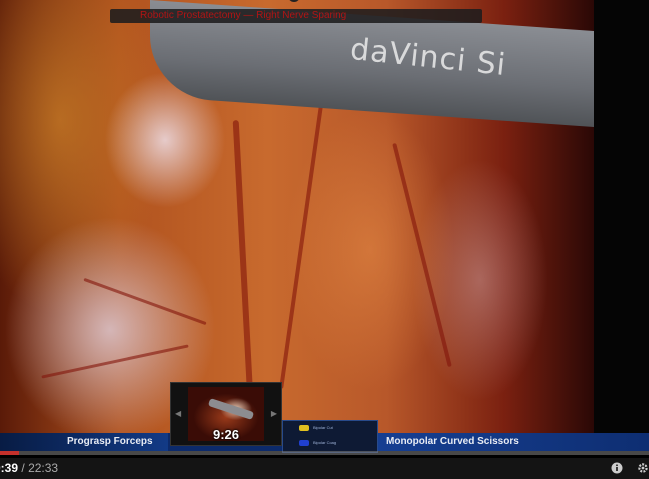 This screenshot has width=649, height=479. I want to click on letterbox, so click(621, 216).